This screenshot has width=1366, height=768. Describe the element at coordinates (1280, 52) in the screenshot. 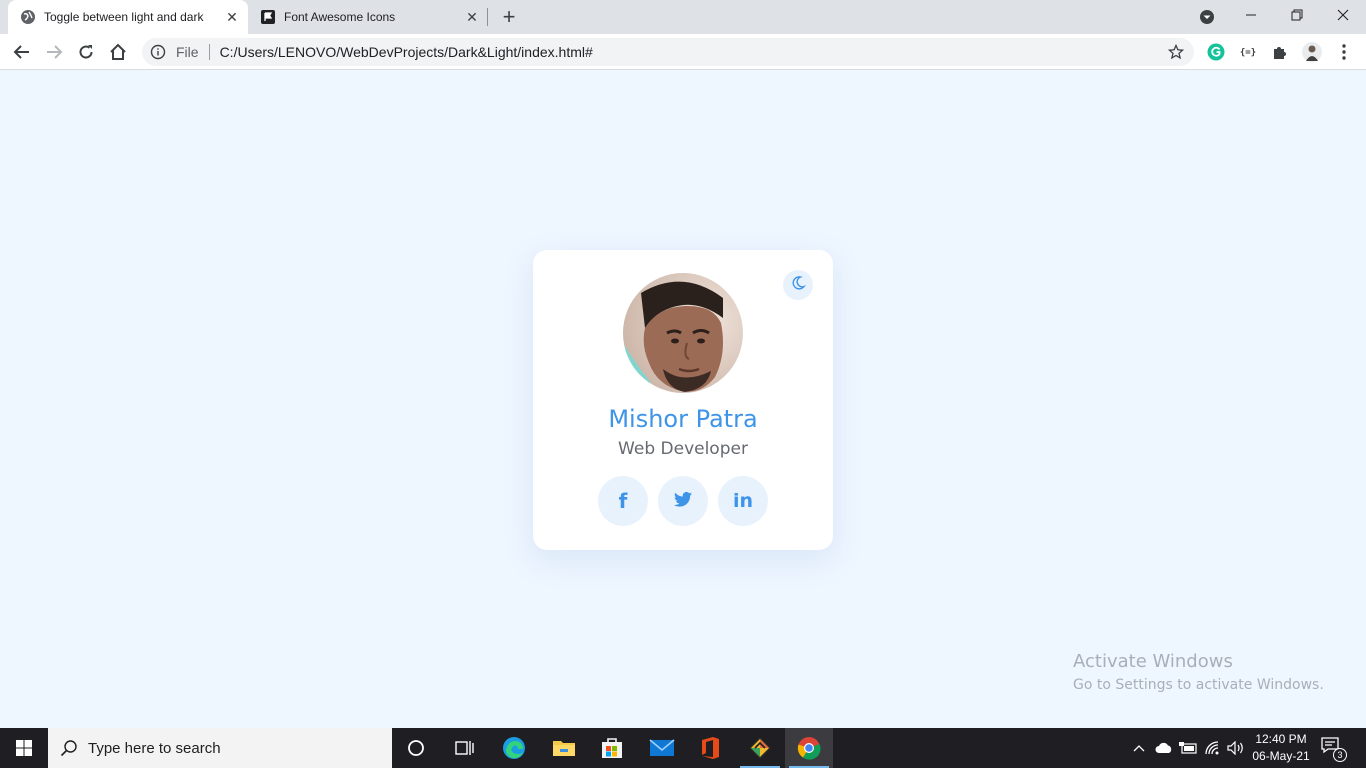

I see `extensions-puzzle-icon` at that location.